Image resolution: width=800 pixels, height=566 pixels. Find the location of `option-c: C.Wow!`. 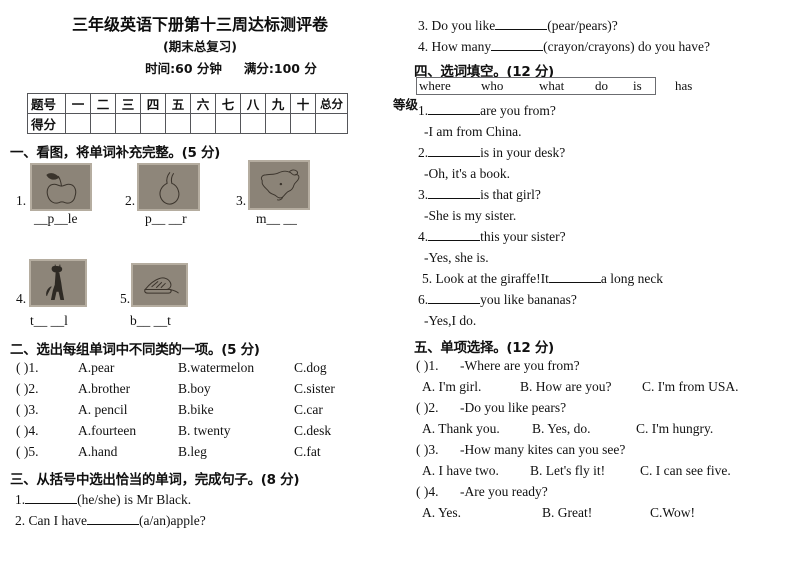

option-c: C.Wow! is located at coordinates (672, 512).